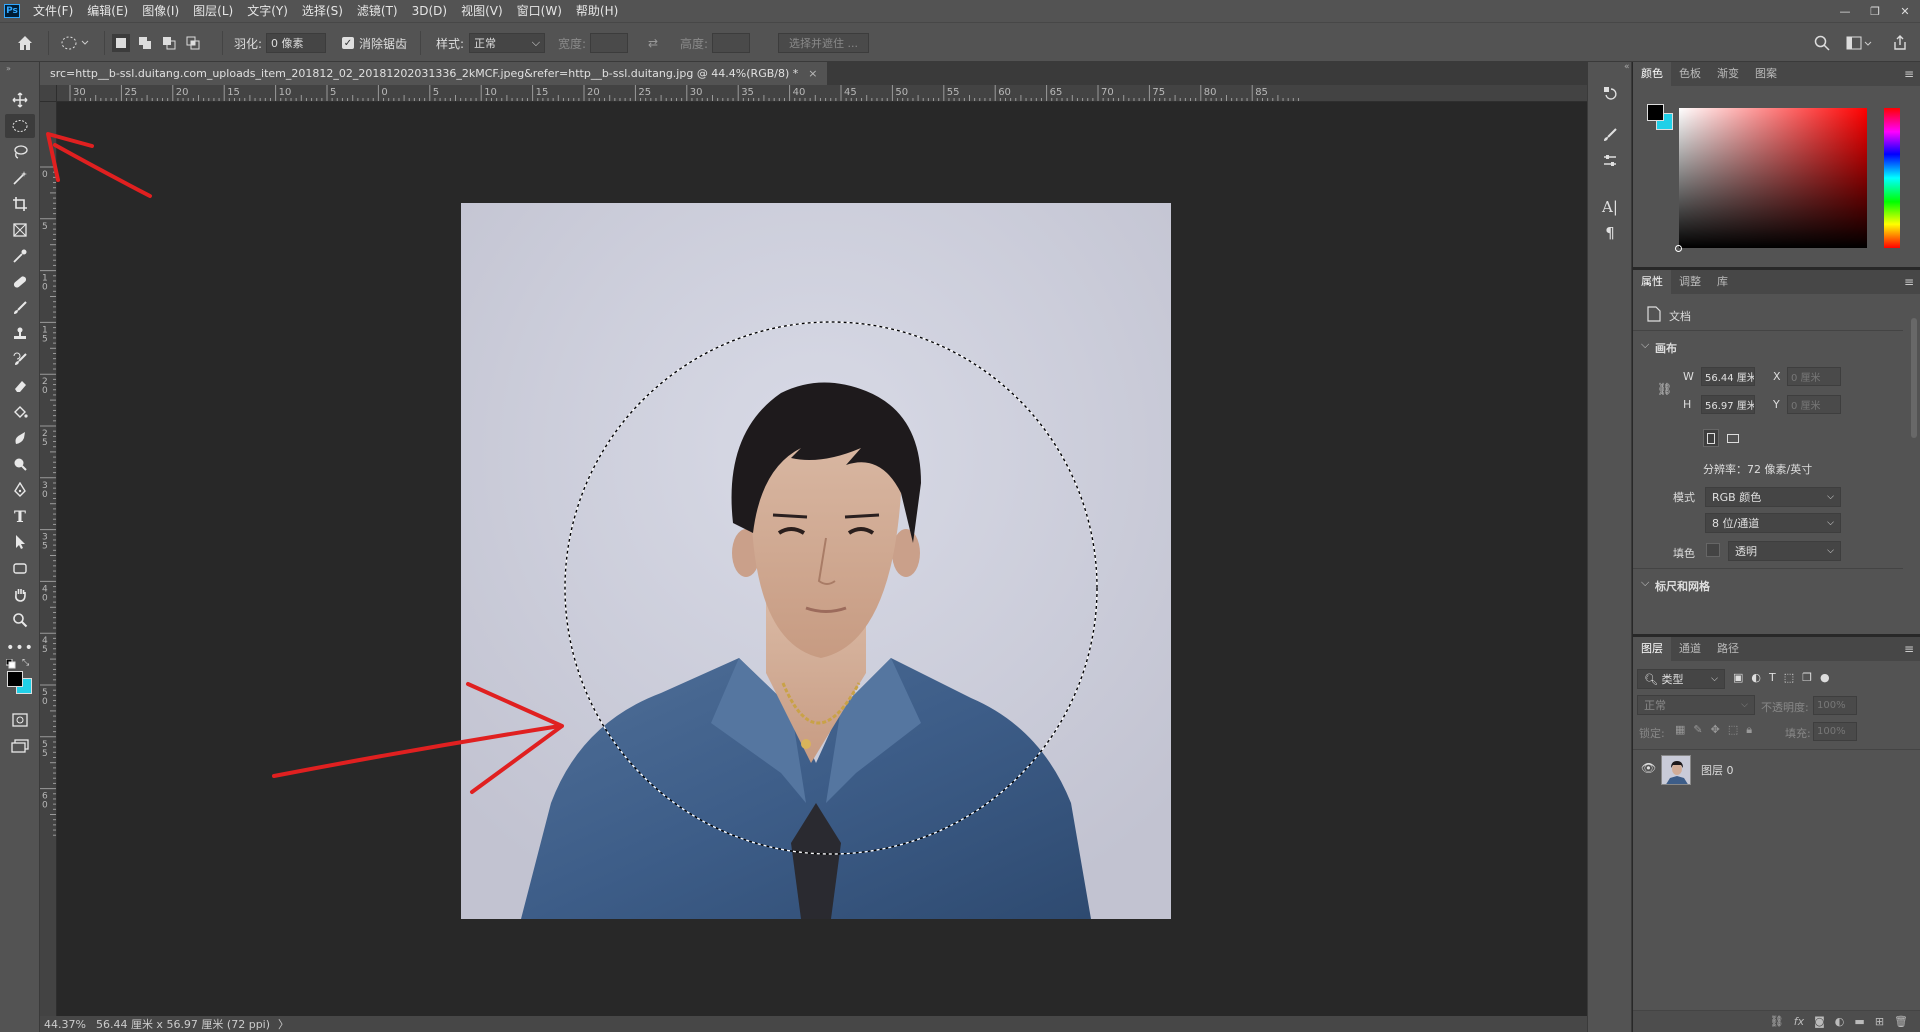 This screenshot has height=1032, width=1920. What do you see at coordinates (1875, 11) in the screenshot?
I see `restore-icon: ❐` at bounding box center [1875, 11].